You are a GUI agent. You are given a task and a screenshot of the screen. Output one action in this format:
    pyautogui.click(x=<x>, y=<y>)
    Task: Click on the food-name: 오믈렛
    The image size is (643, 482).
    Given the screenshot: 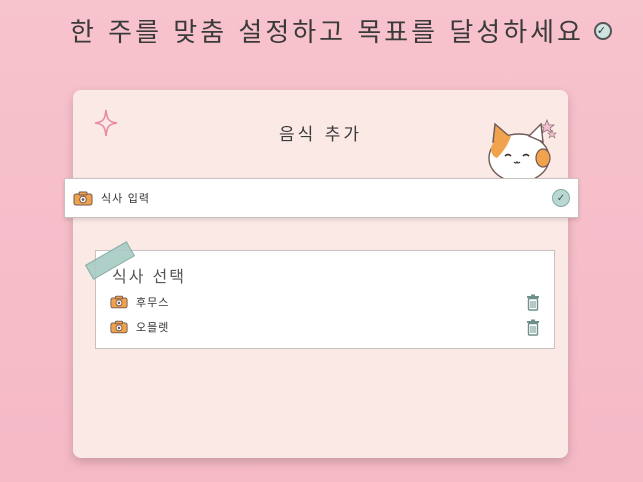 What is the action you would take?
    pyautogui.click(x=153, y=327)
    